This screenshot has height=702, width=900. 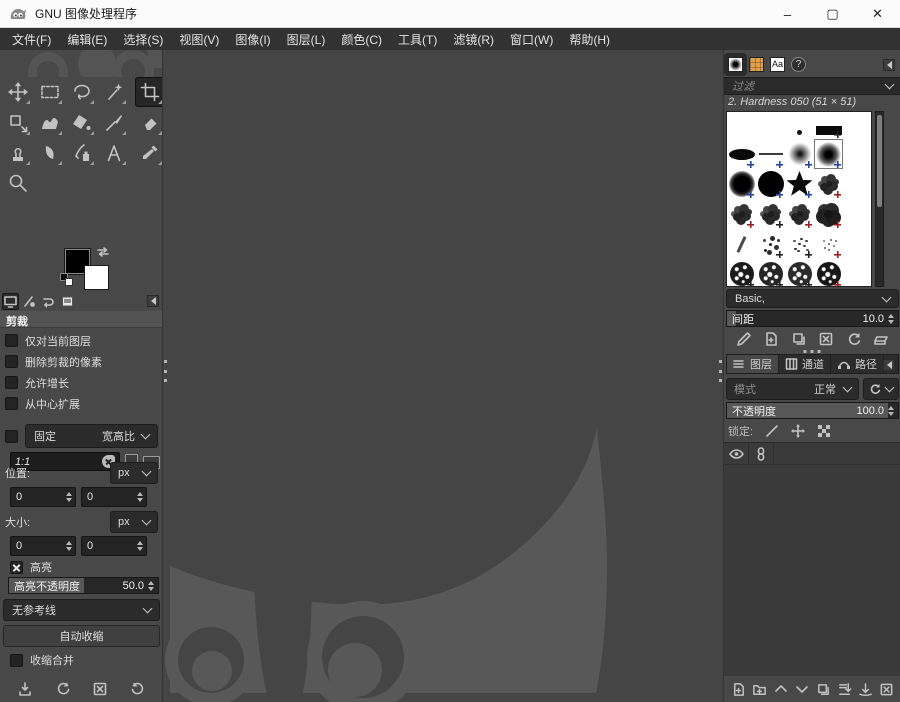 I want to click on open-brush-as-image-button, so click(x=881, y=339).